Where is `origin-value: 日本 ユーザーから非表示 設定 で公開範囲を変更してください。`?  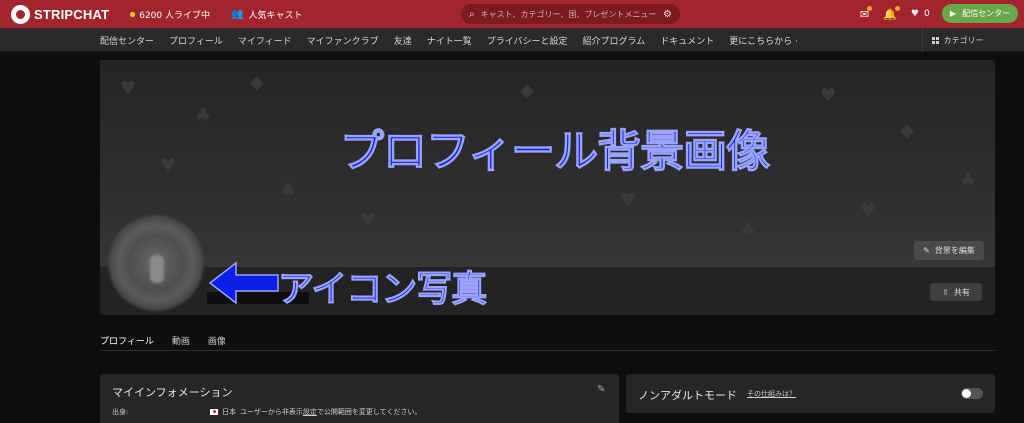
origin-value: 日本 ユーザーから非表示 設定 で公開範囲を変更してください。 is located at coordinates (315, 412).